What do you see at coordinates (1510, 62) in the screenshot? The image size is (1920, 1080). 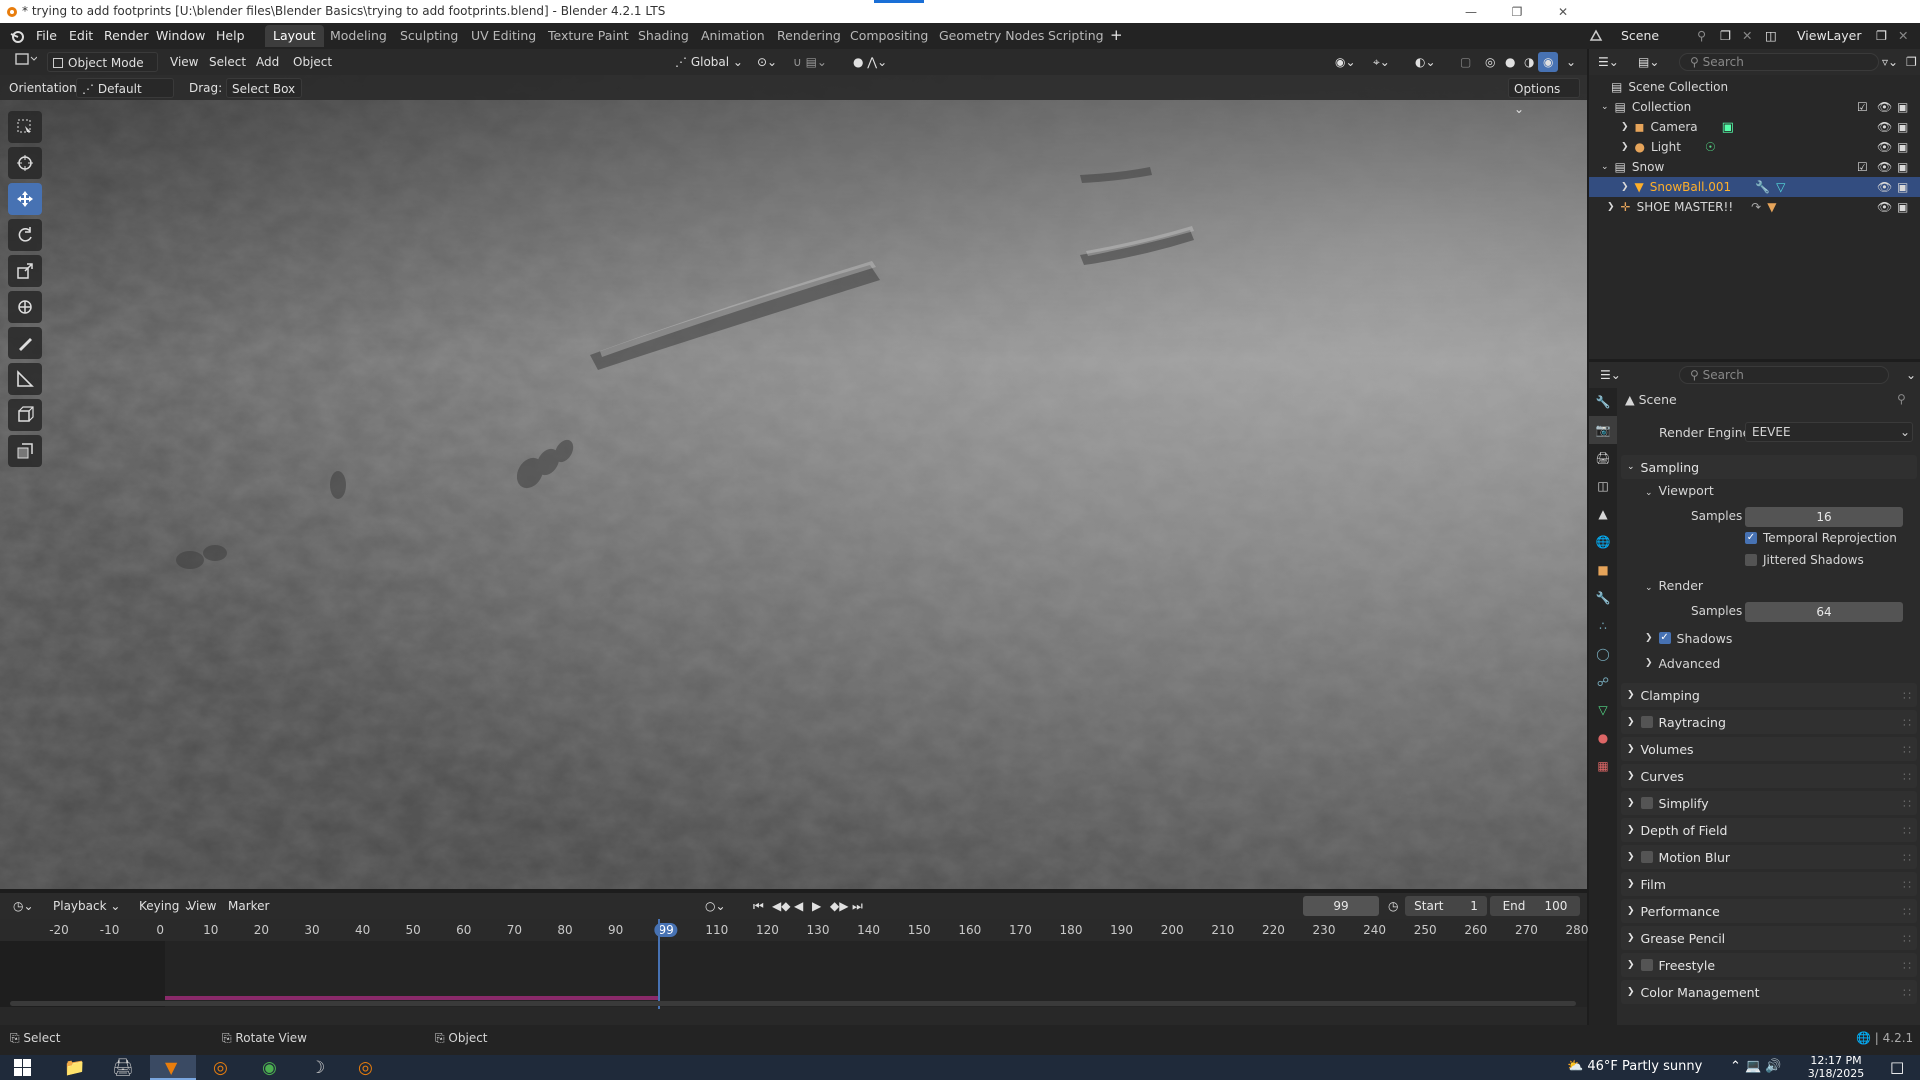 I see `solid-shading-icon: ●` at bounding box center [1510, 62].